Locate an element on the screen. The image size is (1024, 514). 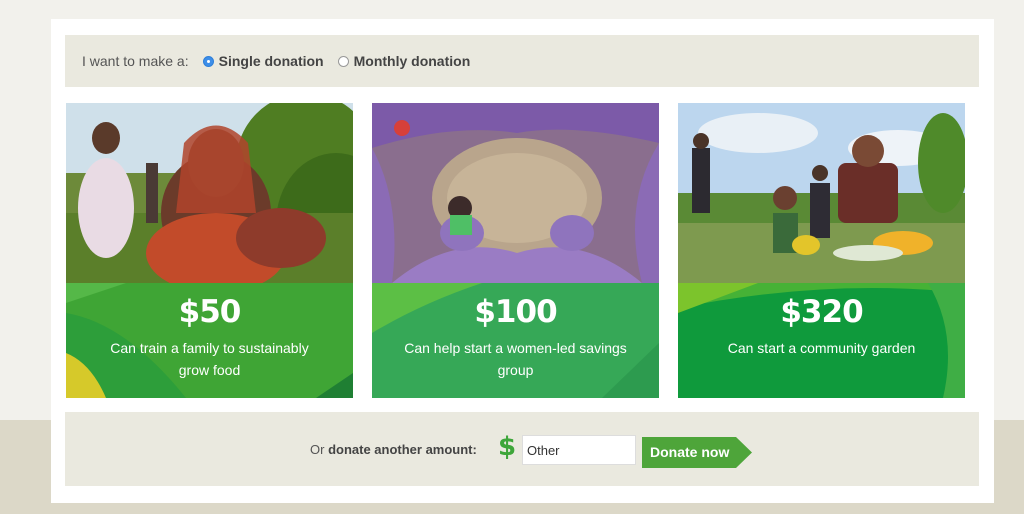
donate-now-button: Donate now is located at coordinates (697, 452).